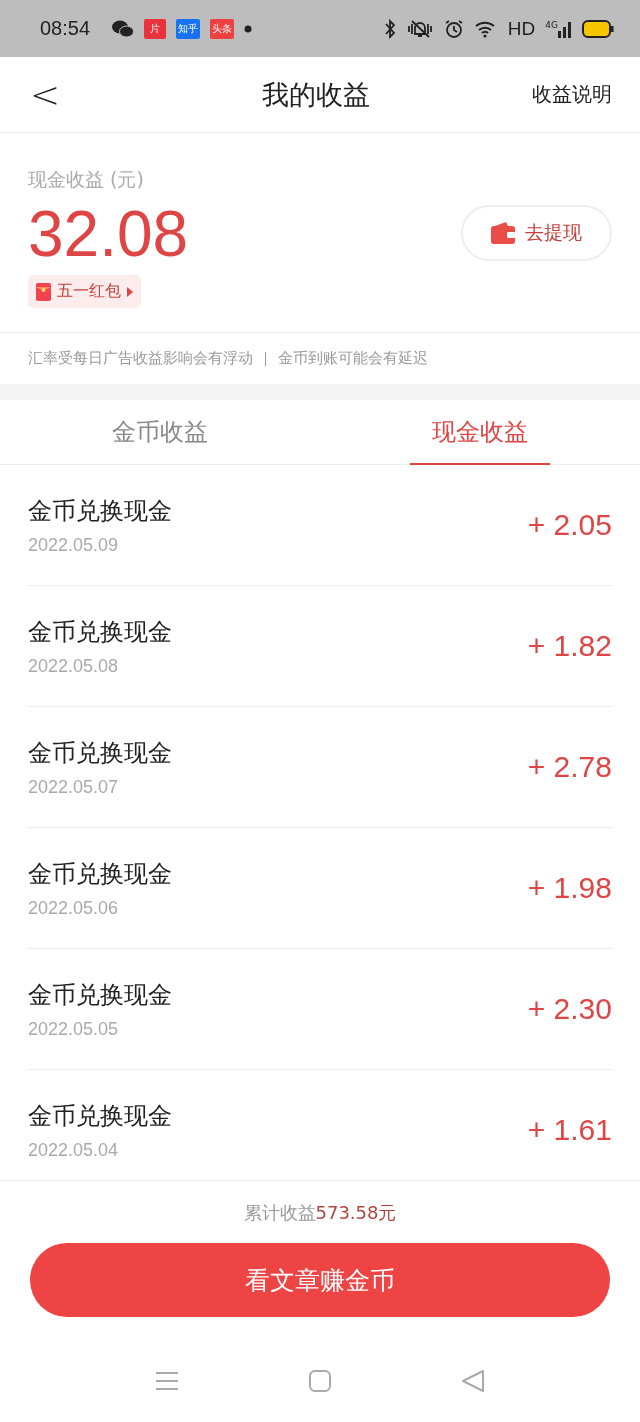 This screenshot has width=640, height=1422. What do you see at coordinates (74, 1150) in the screenshot?
I see `record-date: 2022.05.04` at bounding box center [74, 1150].